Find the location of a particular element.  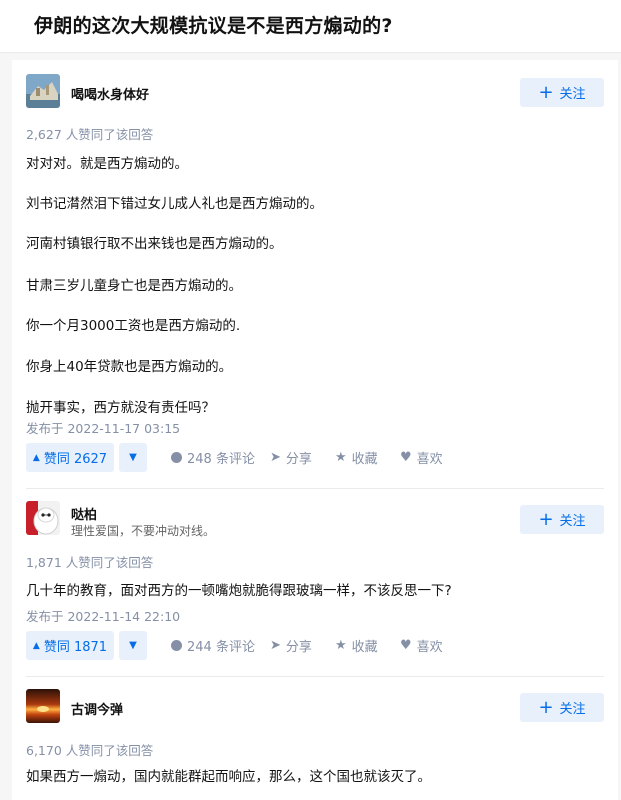

voter-count: 1,871 人赞同了该回答 is located at coordinates (89, 561).